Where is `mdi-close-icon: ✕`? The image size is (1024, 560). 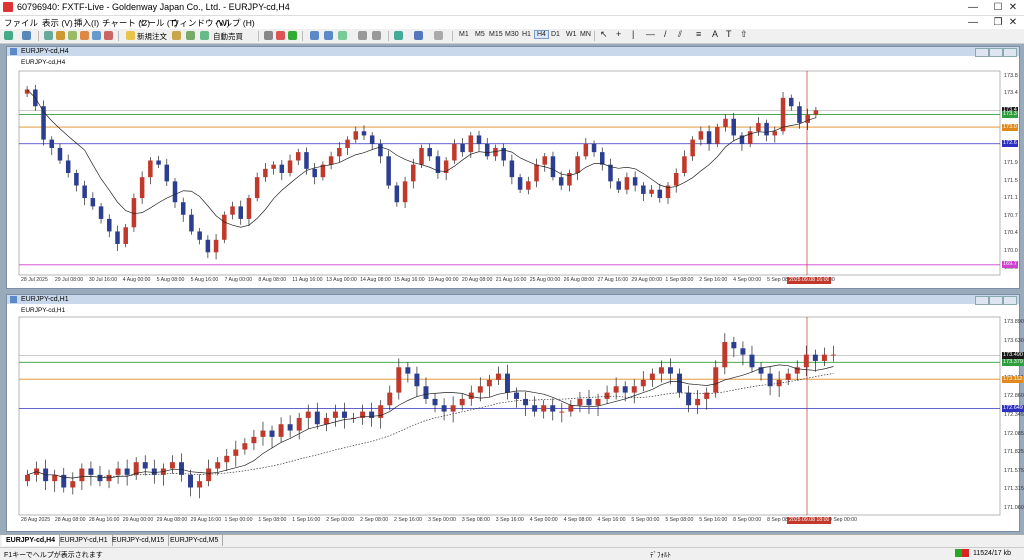 mdi-close-icon: ✕ is located at coordinates (1012, 22).